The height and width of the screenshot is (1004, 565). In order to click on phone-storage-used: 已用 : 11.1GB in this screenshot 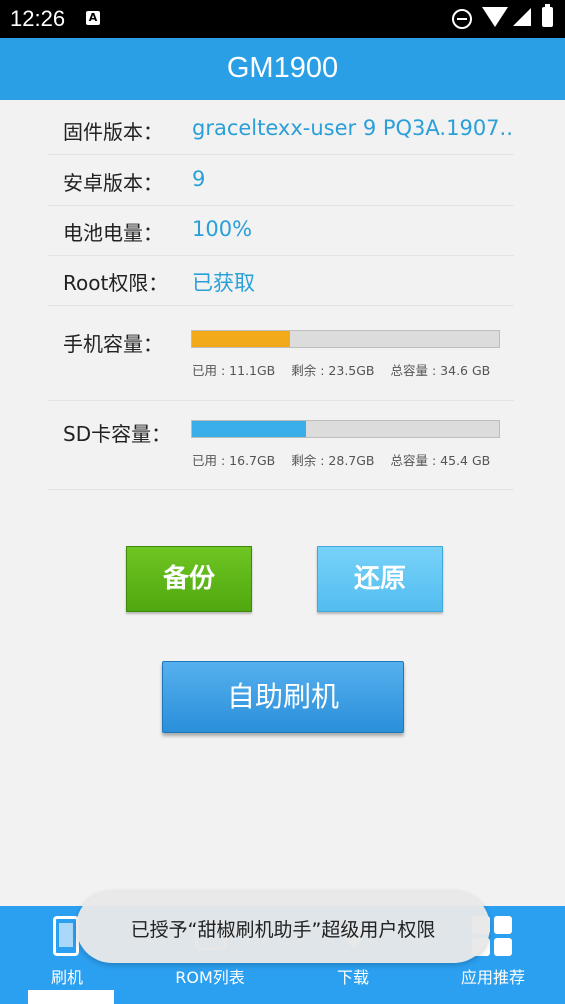, I will do `click(234, 370)`.